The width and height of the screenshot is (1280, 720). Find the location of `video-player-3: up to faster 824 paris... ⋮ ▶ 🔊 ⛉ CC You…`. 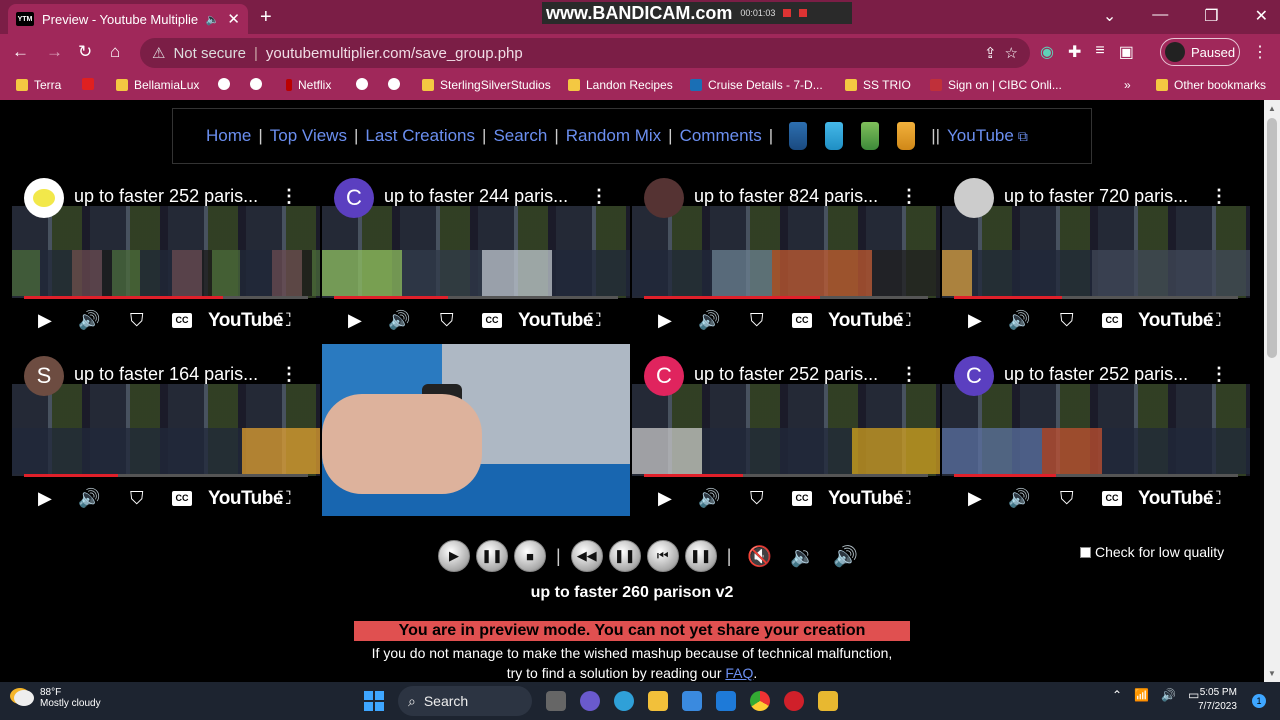

video-player-3: up to faster 824 paris... ⋮ ▶ 🔊 ⛉ CC You… is located at coordinates (786, 254).